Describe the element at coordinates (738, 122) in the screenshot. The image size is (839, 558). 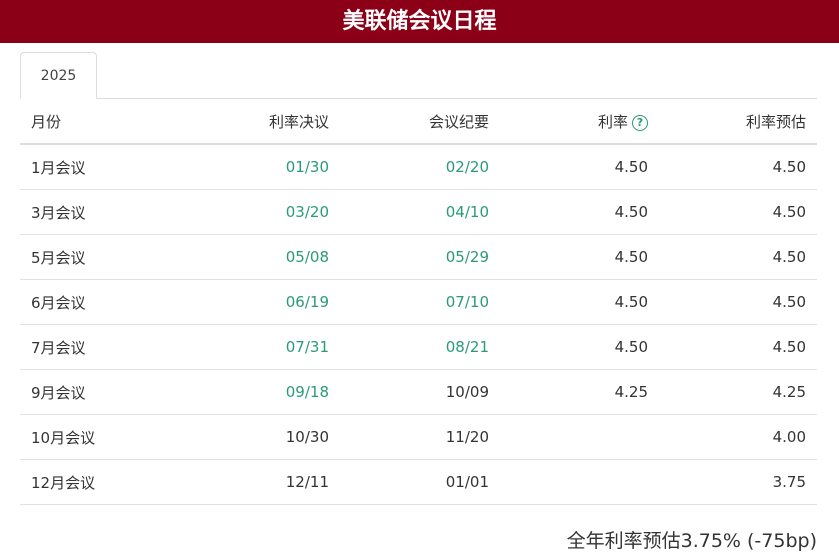
I see `column-header-forecast: 利率预估` at that location.